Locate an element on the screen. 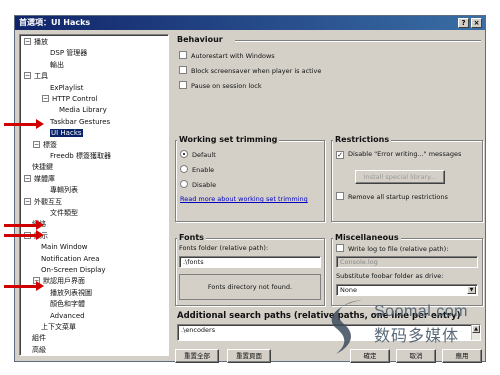  apply-button: 應用 is located at coordinates (462, 356).